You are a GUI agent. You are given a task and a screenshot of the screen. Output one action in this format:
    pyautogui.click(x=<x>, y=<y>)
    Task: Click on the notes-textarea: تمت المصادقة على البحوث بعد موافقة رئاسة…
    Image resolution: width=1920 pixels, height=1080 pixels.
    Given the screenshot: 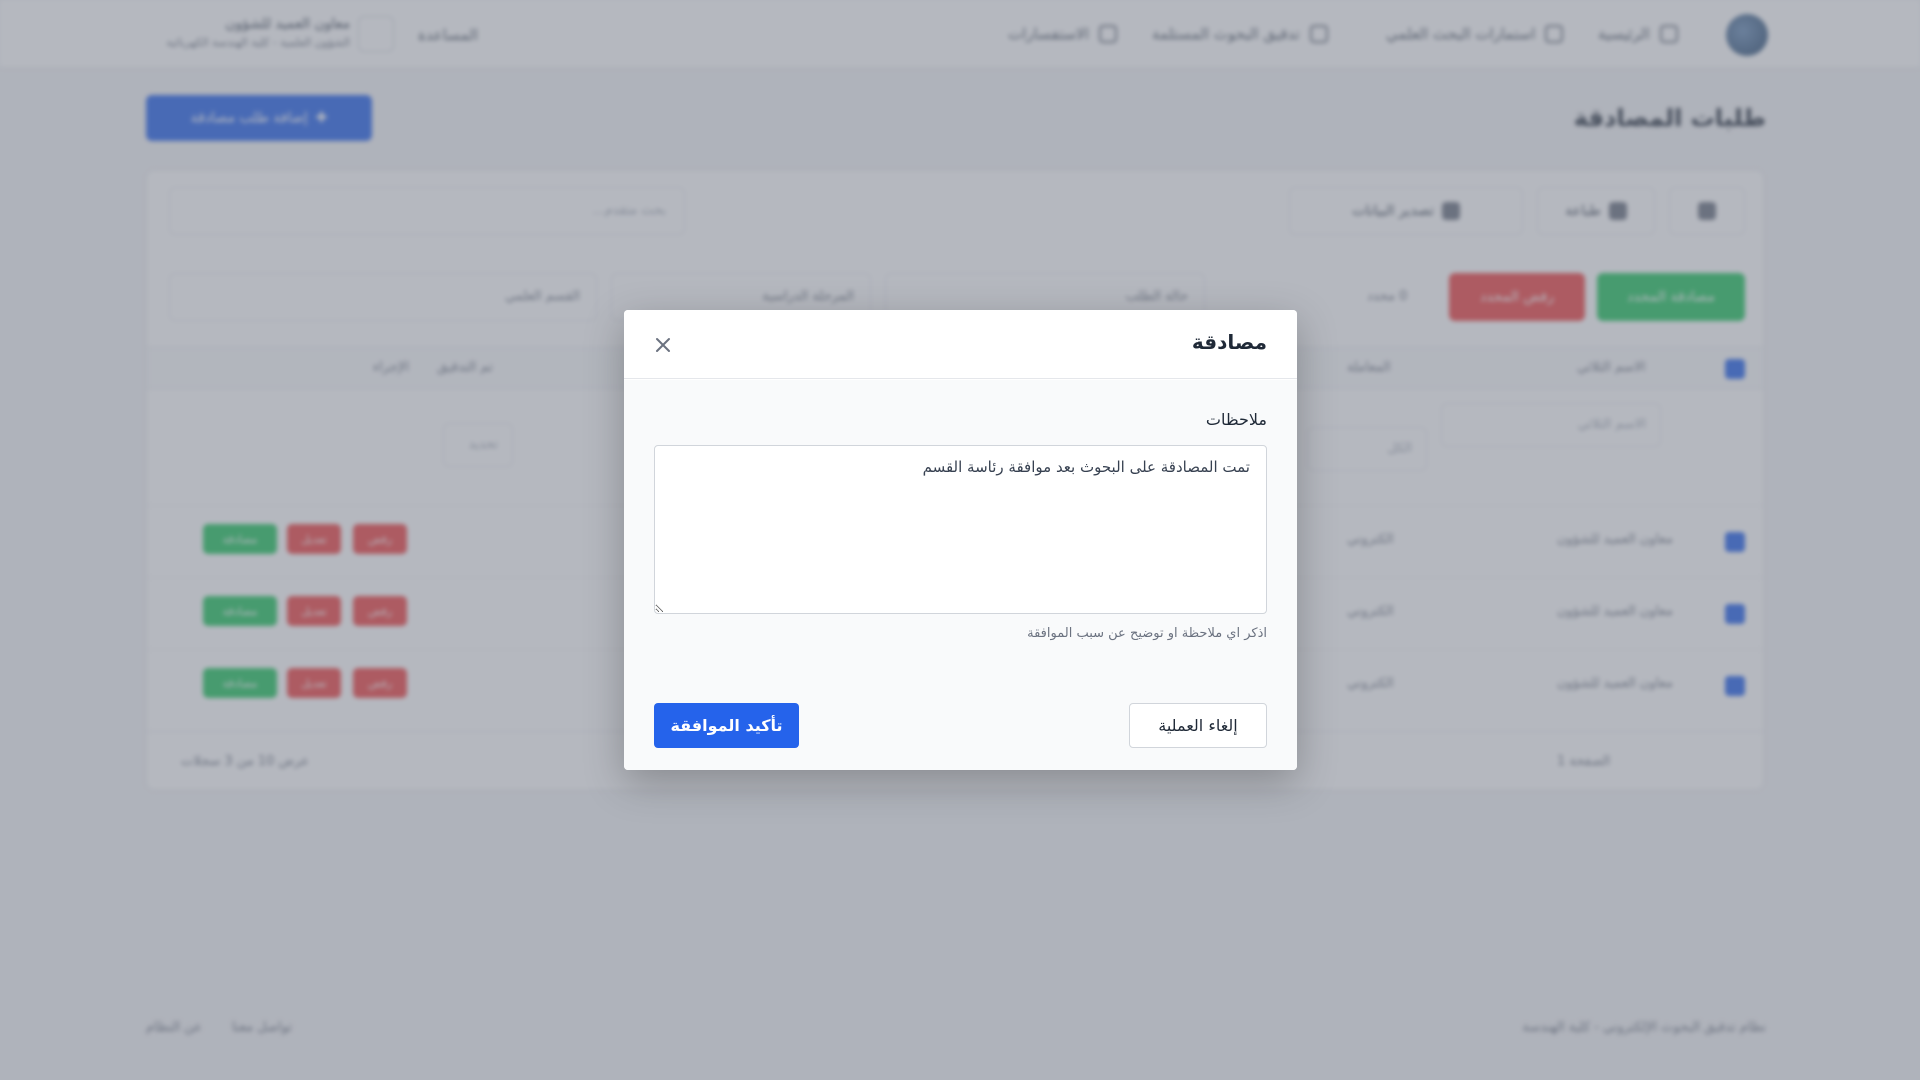 What is the action you would take?
    pyautogui.click(x=960, y=529)
    